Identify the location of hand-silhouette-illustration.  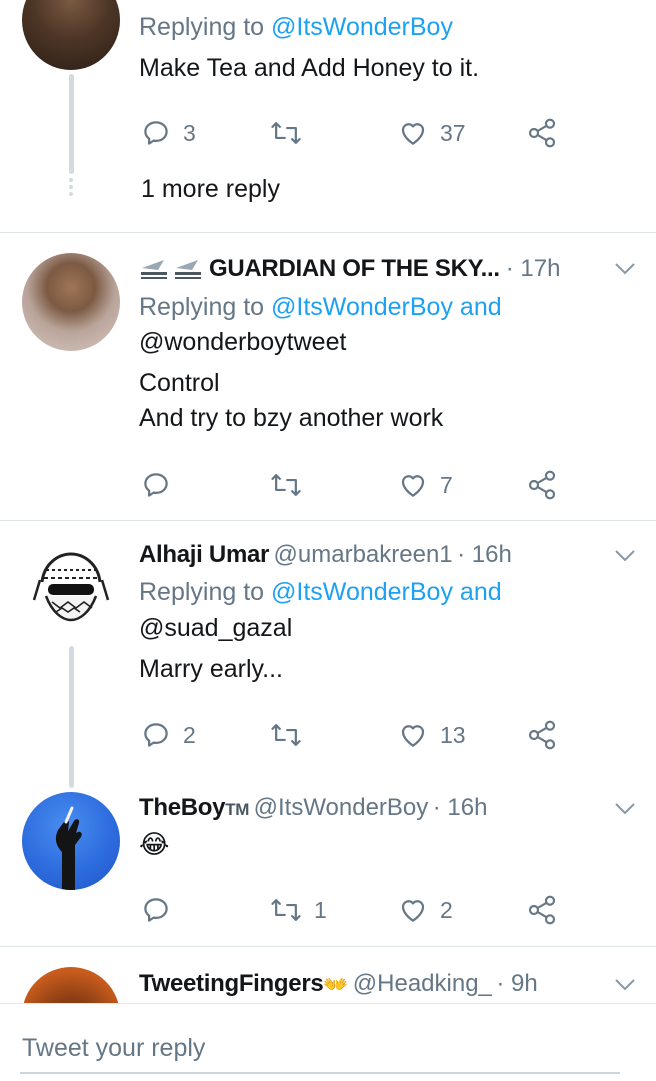
(68, 848).